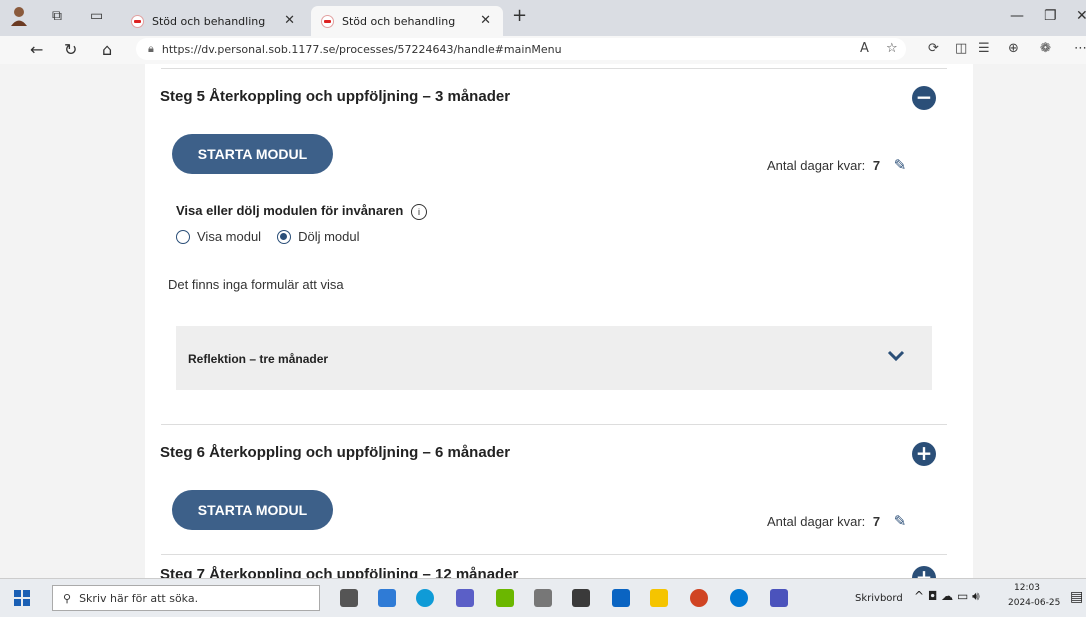 The width and height of the screenshot is (1086, 617). What do you see at coordinates (36, 49) in the screenshot?
I see `back-icon: ←` at bounding box center [36, 49].